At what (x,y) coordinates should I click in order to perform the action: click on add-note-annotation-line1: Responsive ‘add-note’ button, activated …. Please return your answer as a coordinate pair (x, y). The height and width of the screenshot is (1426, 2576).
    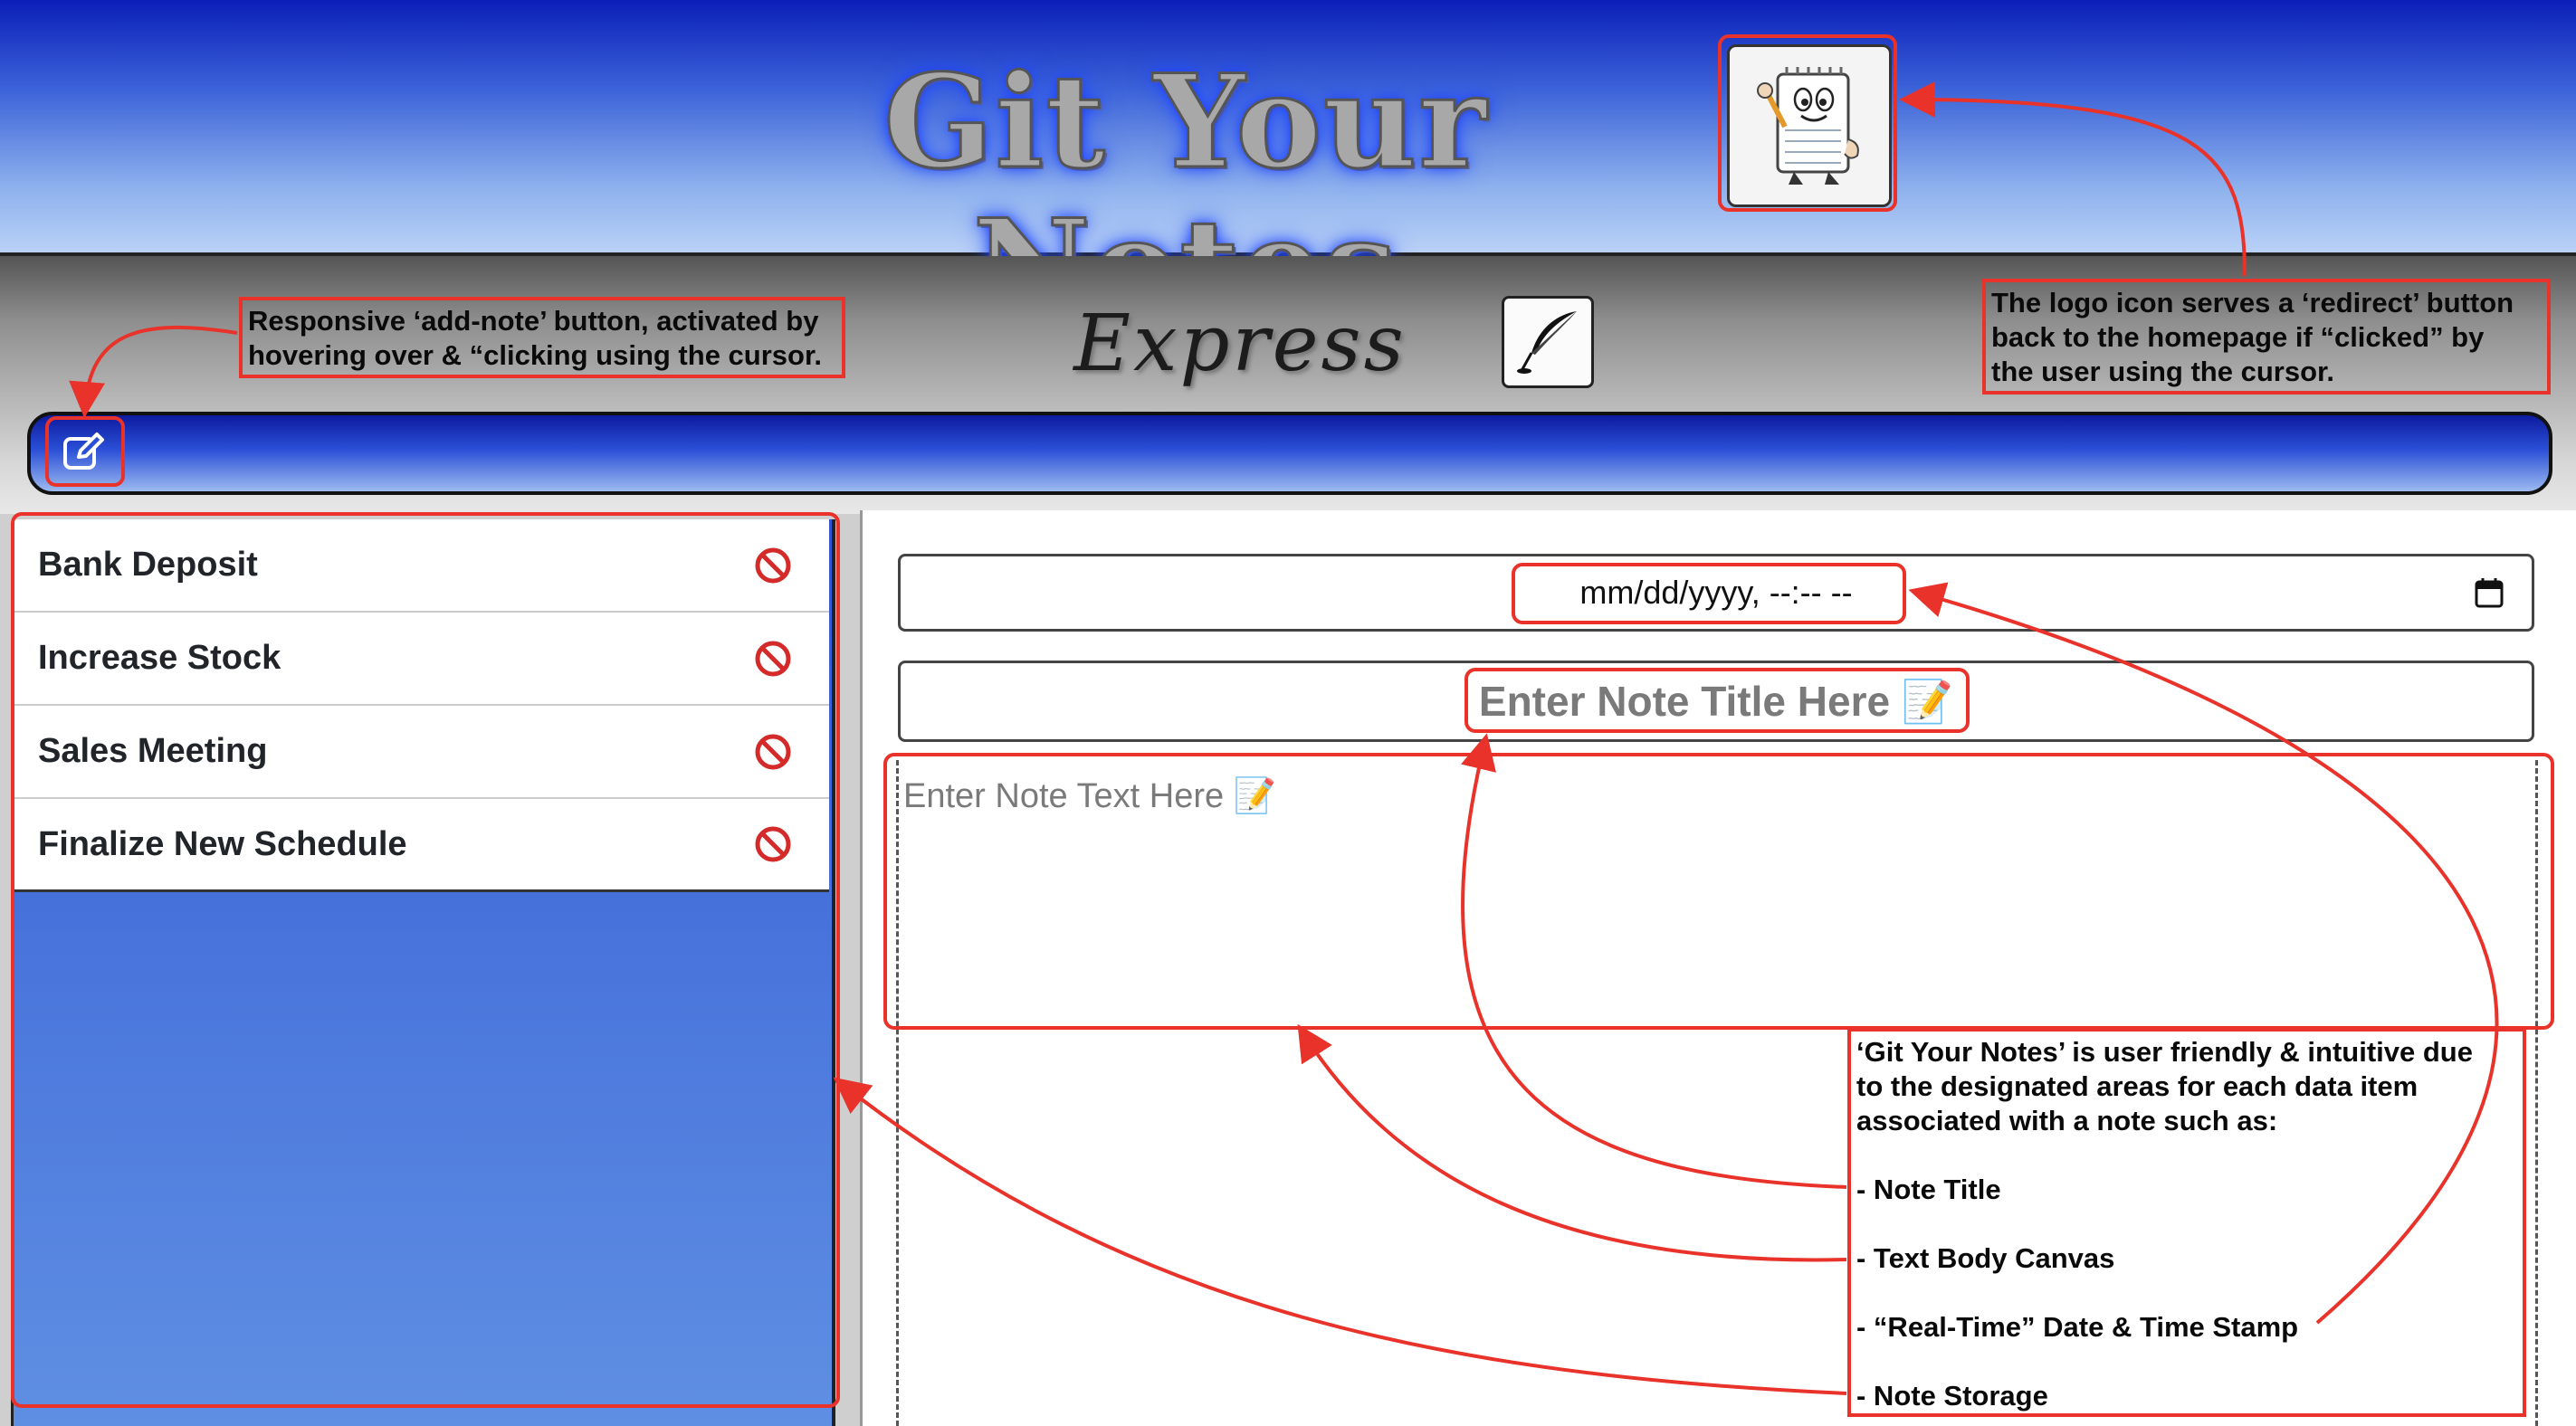
    Looking at the image, I should click on (534, 321).